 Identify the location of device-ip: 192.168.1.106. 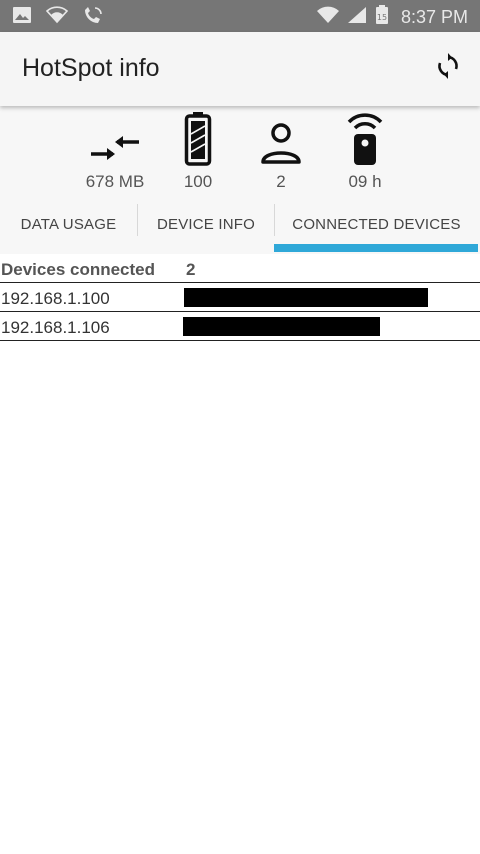
(55, 327).